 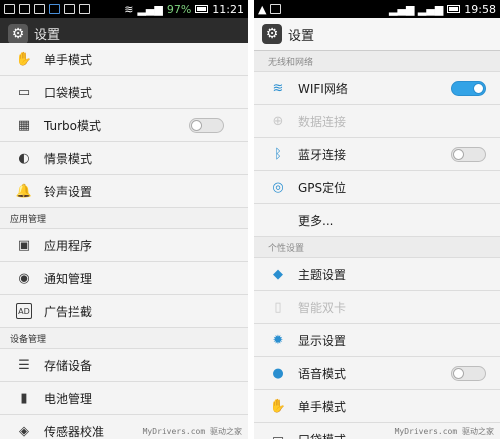 What do you see at coordinates (416, 9) in the screenshot?
I see `signal-icon: ▂▄▆ ▂▄▆` at bounding box center [416, 9].